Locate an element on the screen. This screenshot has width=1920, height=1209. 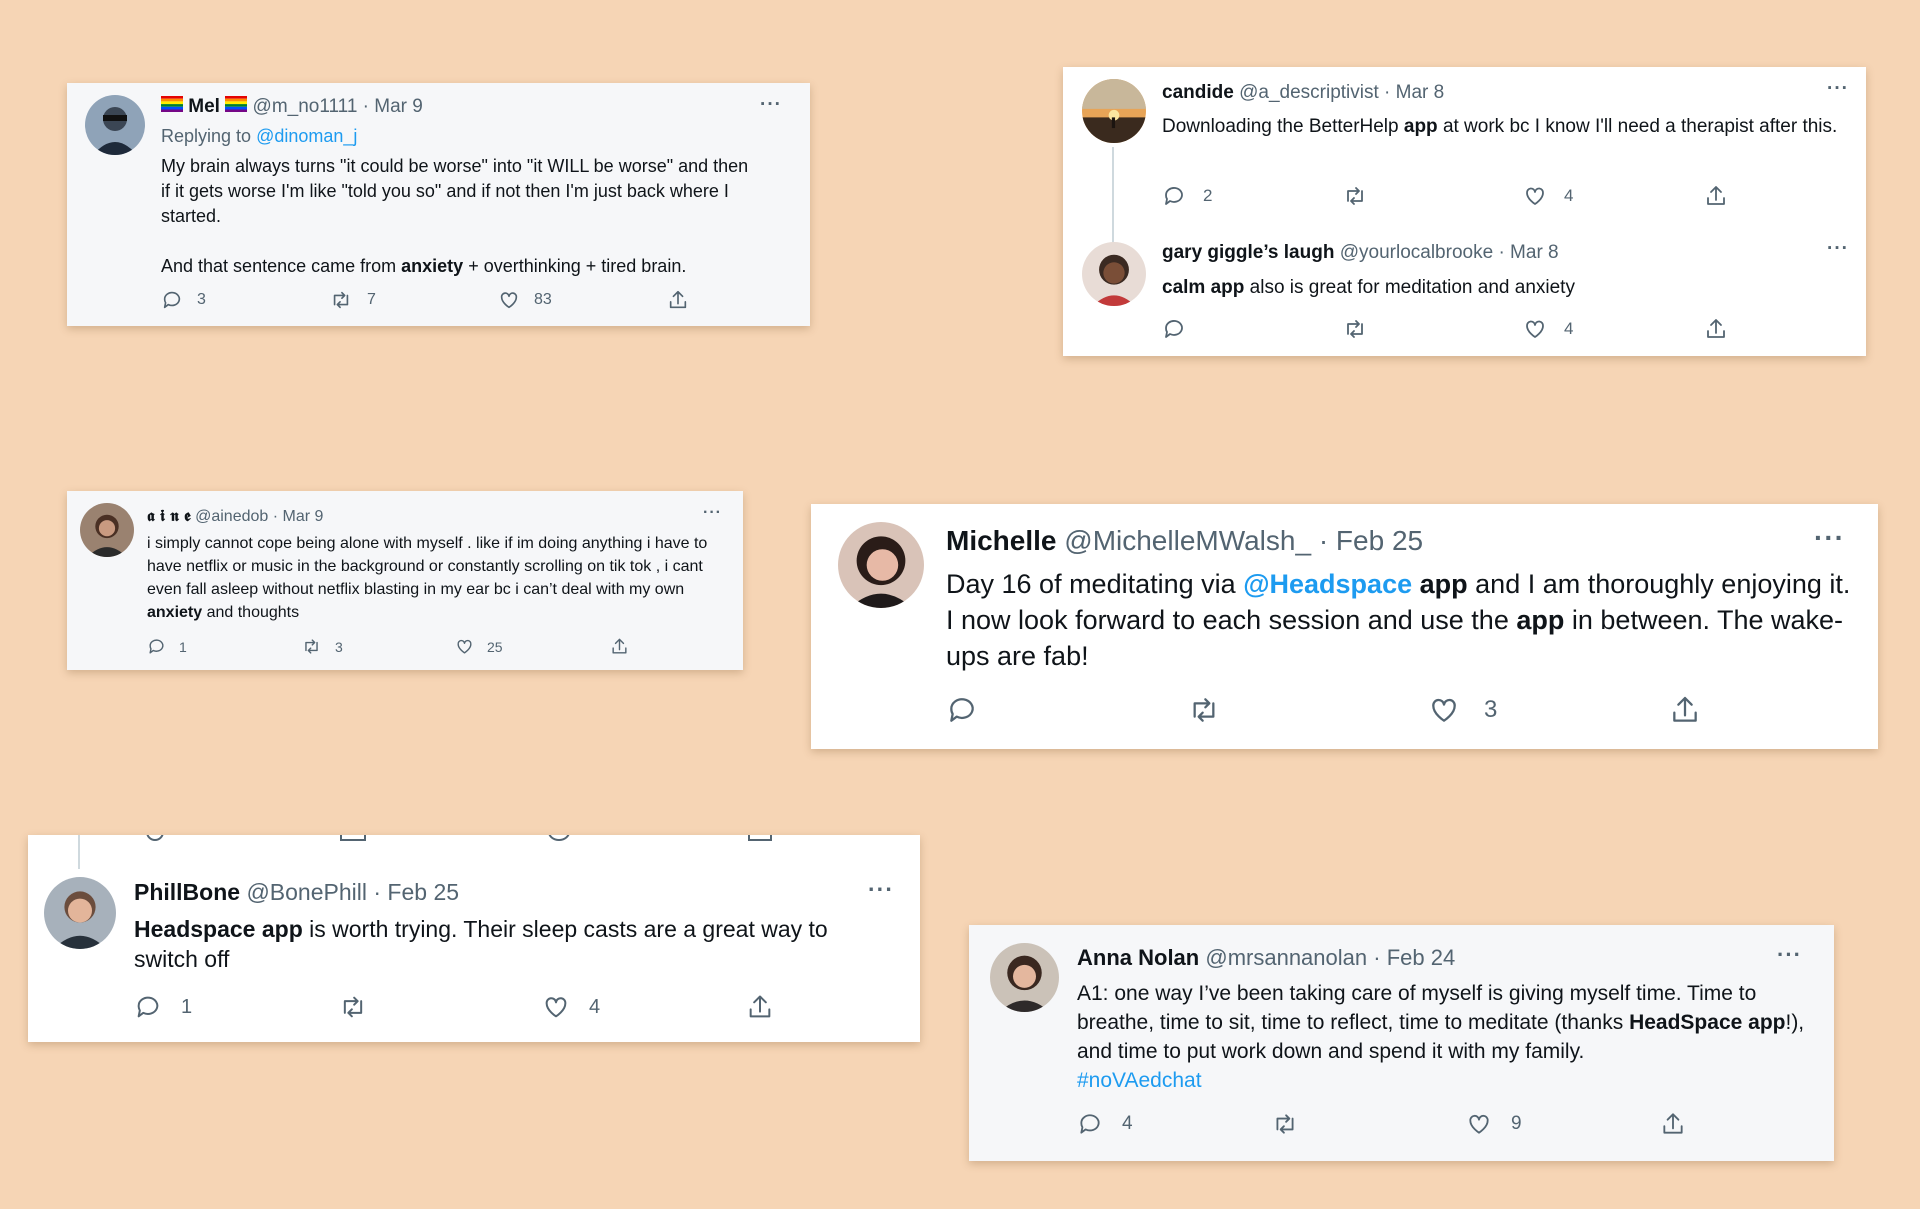
timestamp: · Feb 24 is located at coordinates (1414, 957).